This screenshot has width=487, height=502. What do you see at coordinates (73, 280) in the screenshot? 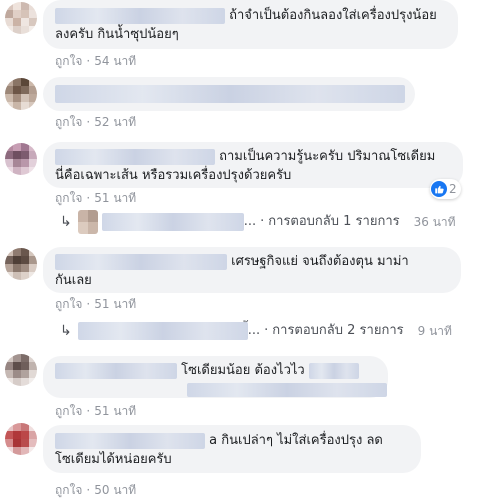
I see `comment-text-line: กันเลย` at bounding box center [73, 280].